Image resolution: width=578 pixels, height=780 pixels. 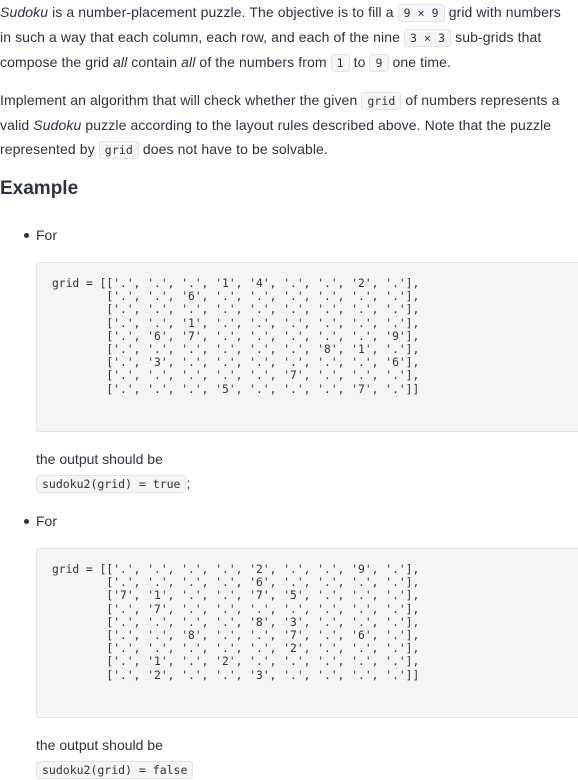 I want to click on example-1-output-code: sudoku2(grid) = true, so click(x=111, y=484).